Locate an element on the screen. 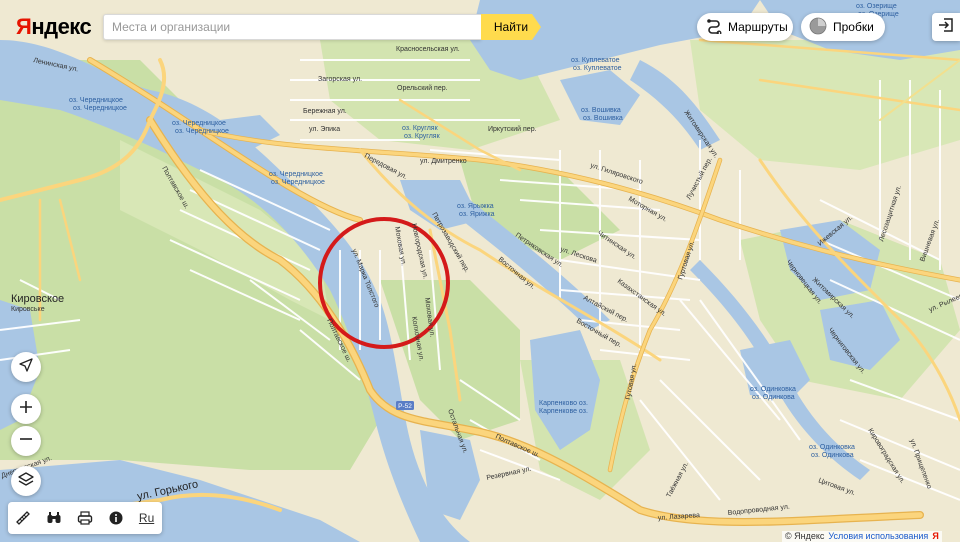 Image resolution: width=960 pixels, height=542 pixels. login-button is located at coordinates (946, 27).